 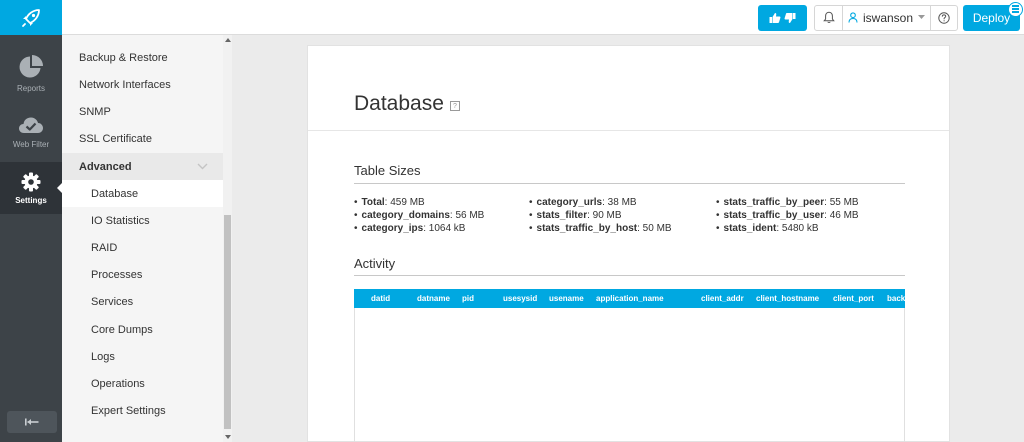 I want to click on subnav-label: Logs, so click(x=103, y=356).